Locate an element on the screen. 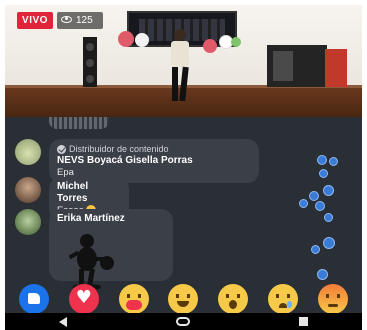  home-icon is located at coordinates (182, 321).